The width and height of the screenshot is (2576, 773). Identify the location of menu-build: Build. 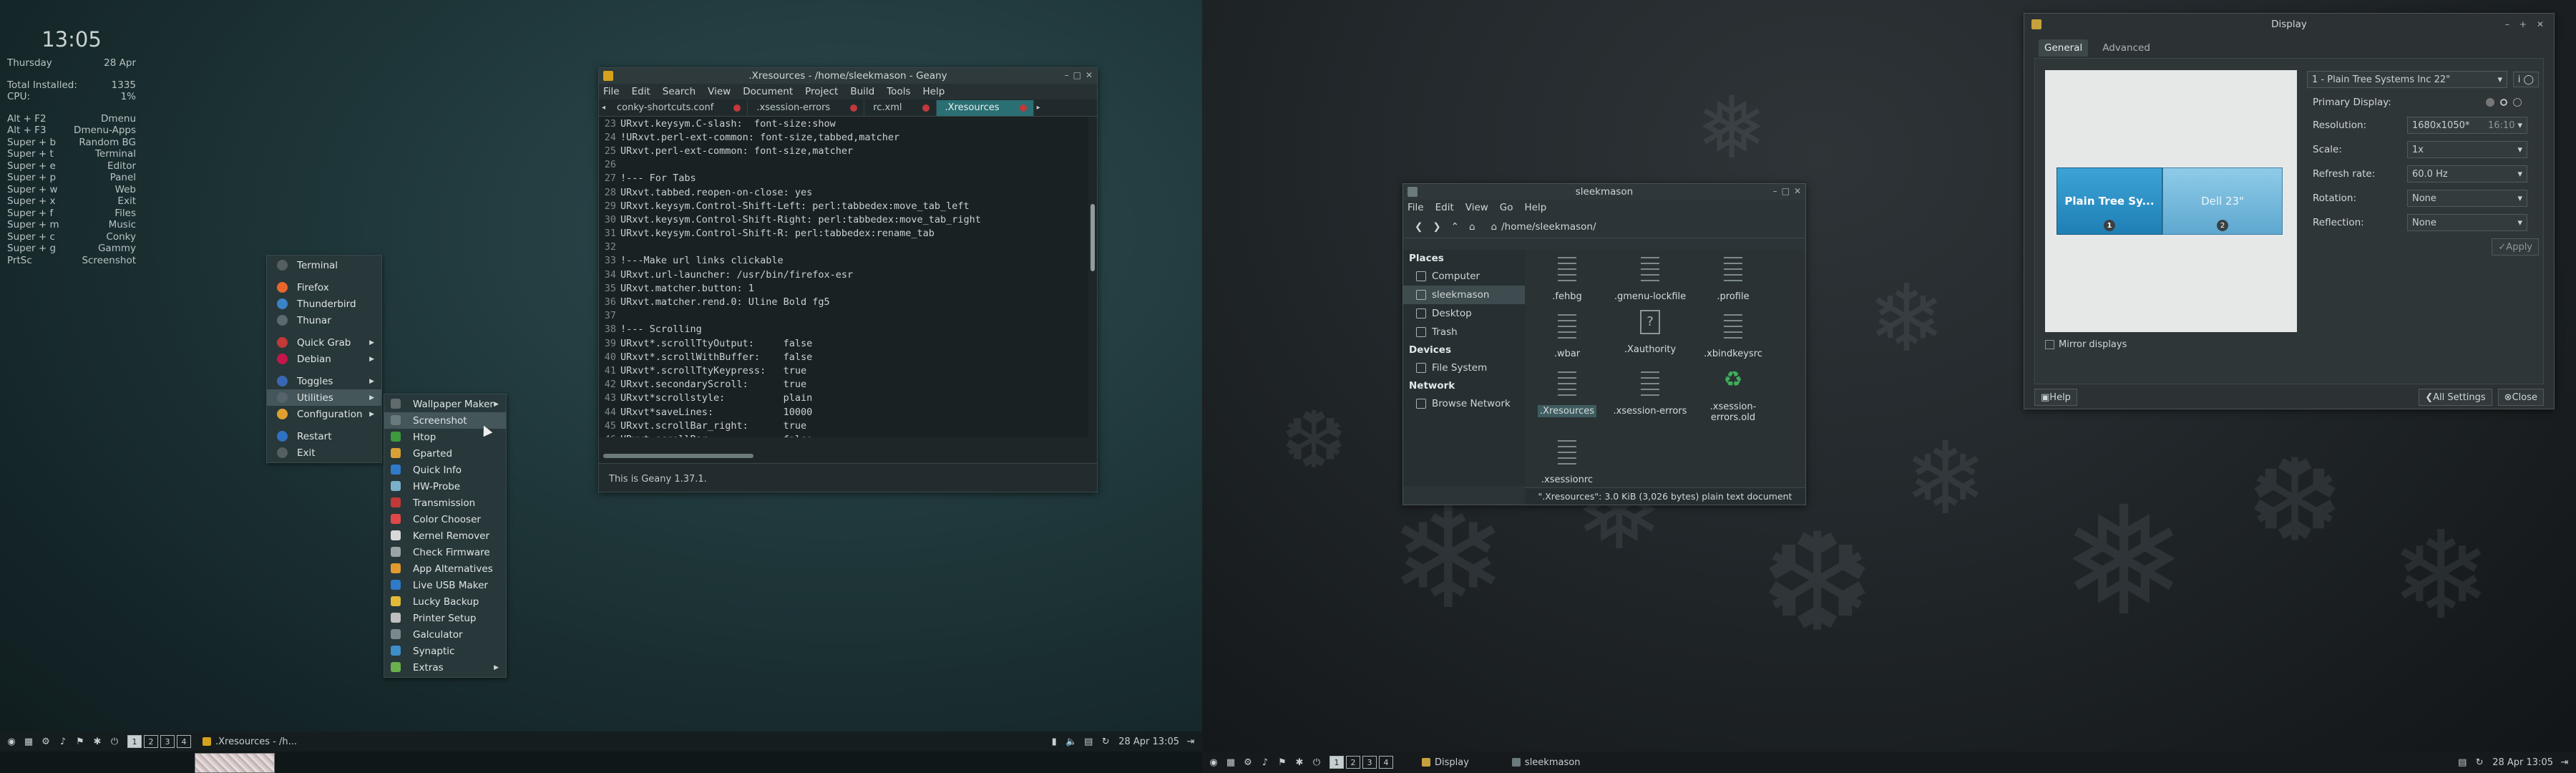
(862, 92).